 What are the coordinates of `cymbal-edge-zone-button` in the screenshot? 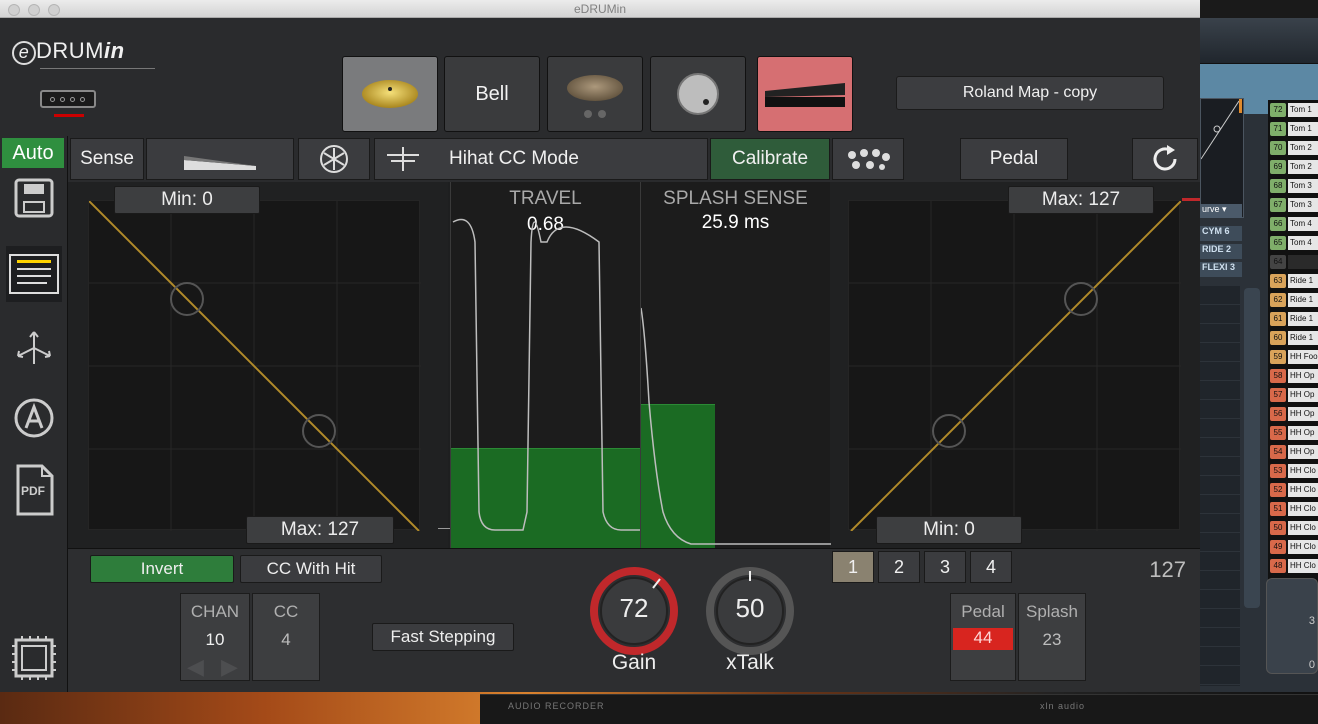 It's located at (595, 94).